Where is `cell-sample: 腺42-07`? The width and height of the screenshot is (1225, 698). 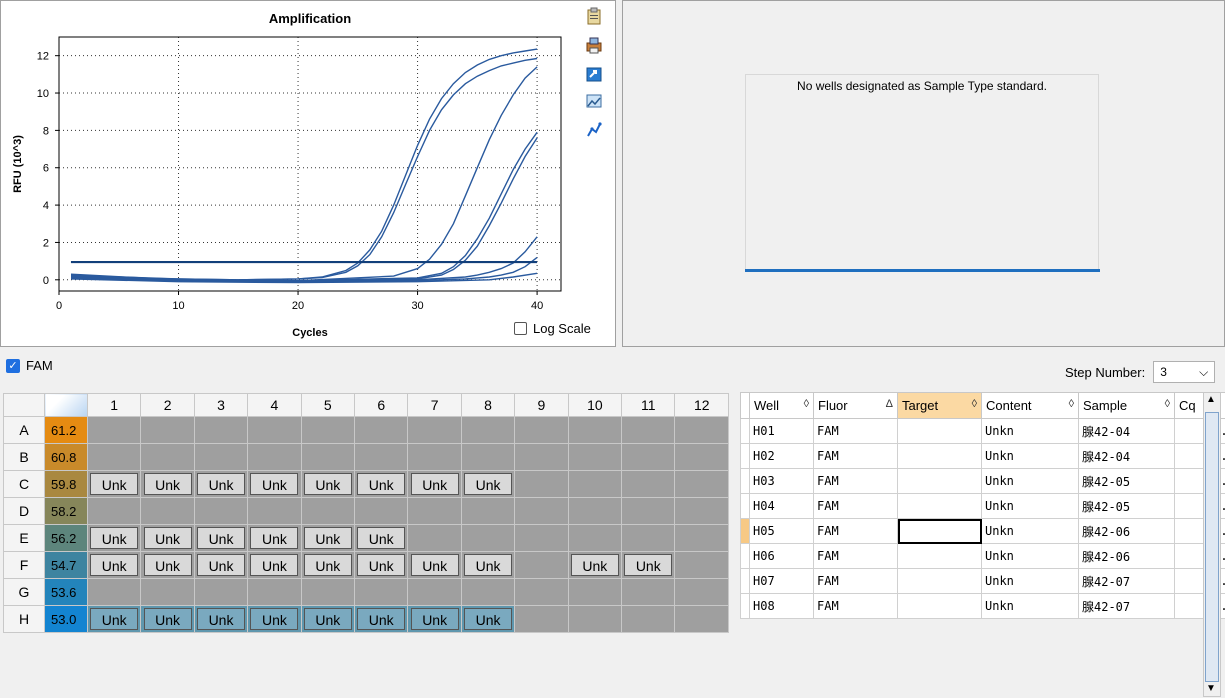
cell-sample: 腺42-07 is located at coordinates (1126, 606).